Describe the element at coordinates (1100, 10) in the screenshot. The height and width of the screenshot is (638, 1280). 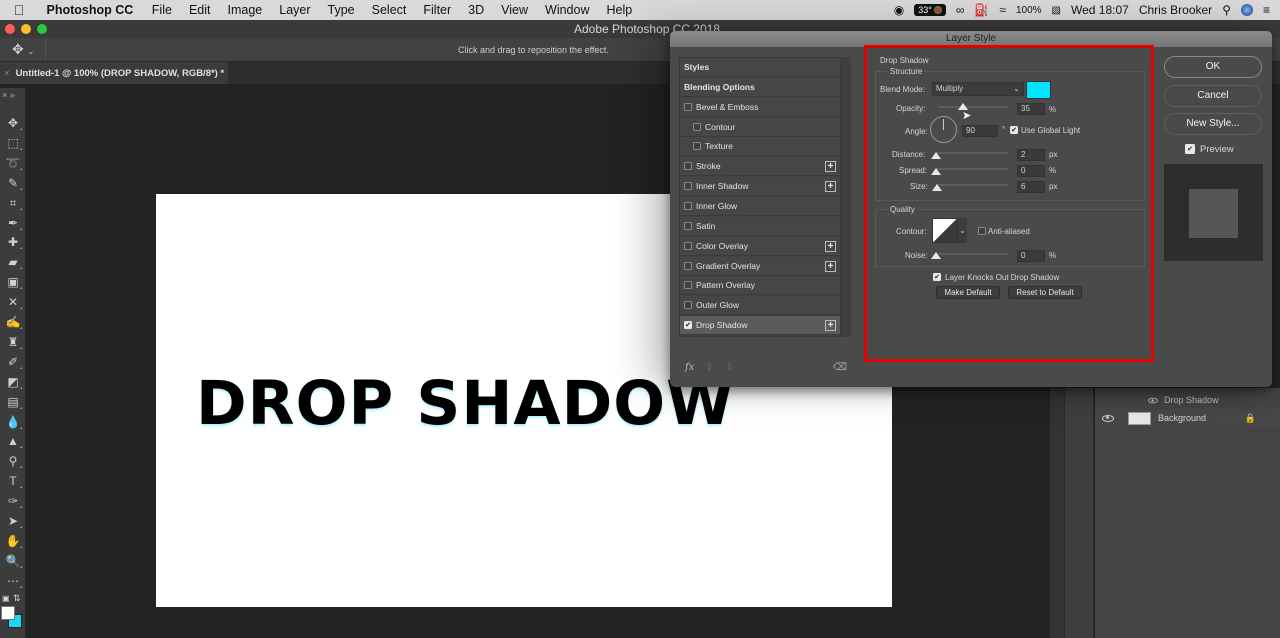
I see `clock: Wed 18:07` at that location.